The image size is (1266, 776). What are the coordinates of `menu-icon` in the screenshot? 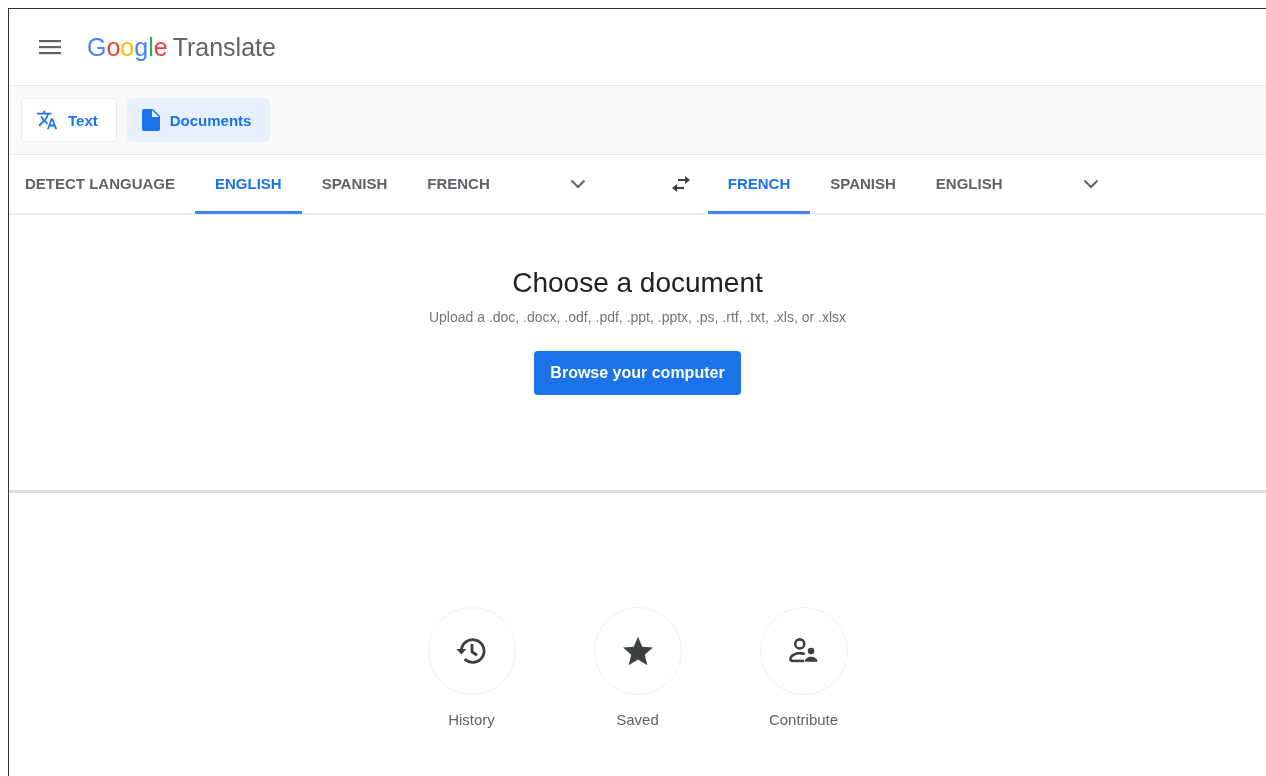 It's located at (50, 47).